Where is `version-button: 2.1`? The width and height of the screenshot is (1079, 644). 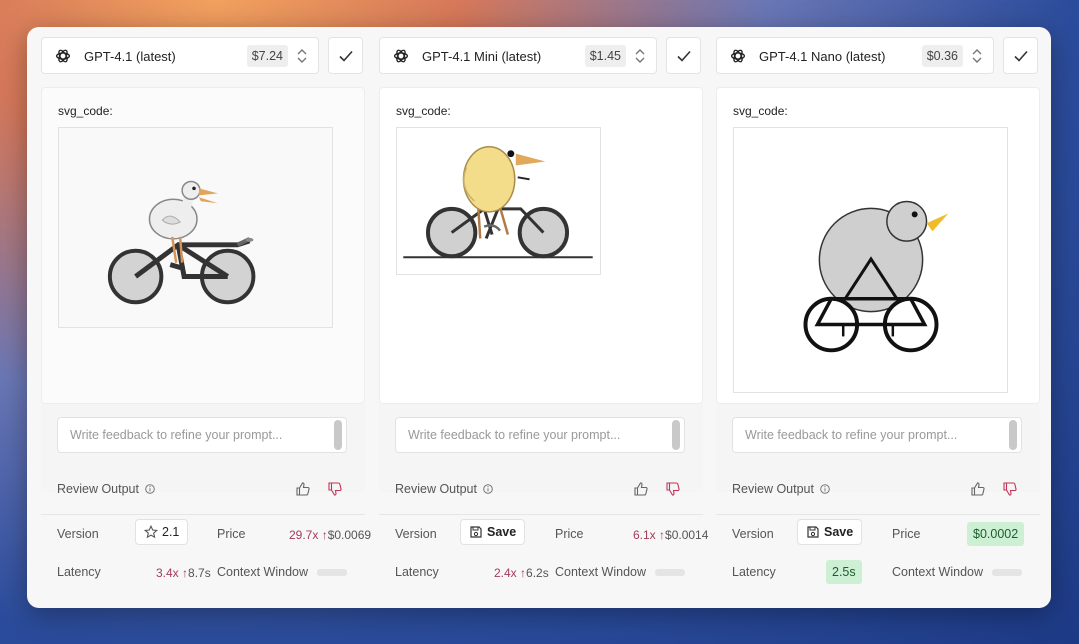 version-button: 2.1 is located at coordinates (162, 532).